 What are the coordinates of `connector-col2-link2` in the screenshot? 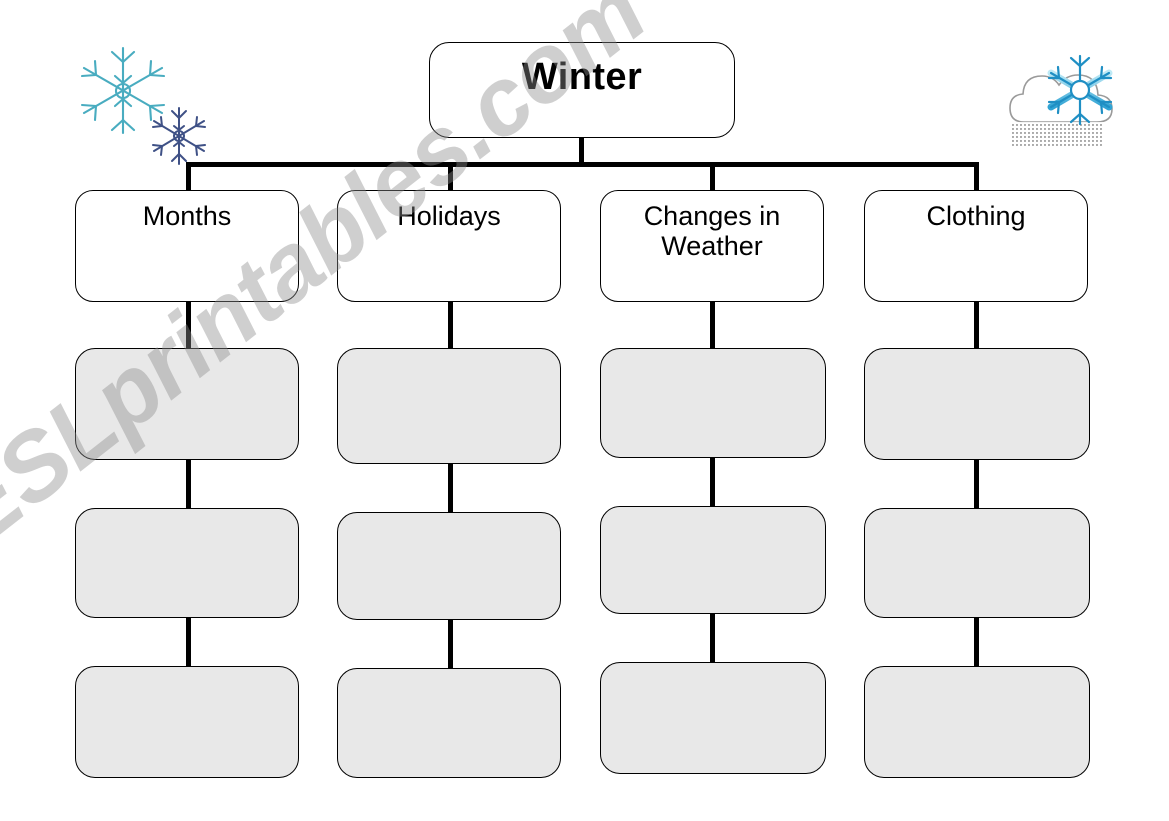 It's located at (450, 488).